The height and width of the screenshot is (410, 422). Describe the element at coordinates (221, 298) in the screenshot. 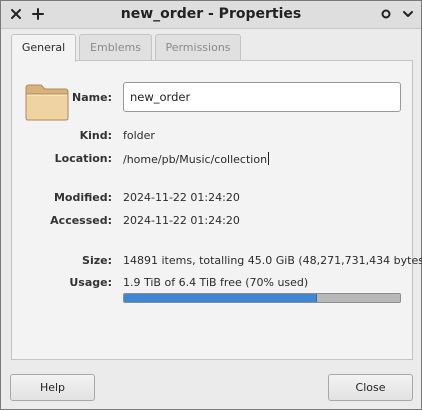

I see `usage-bar-fill` at that location.